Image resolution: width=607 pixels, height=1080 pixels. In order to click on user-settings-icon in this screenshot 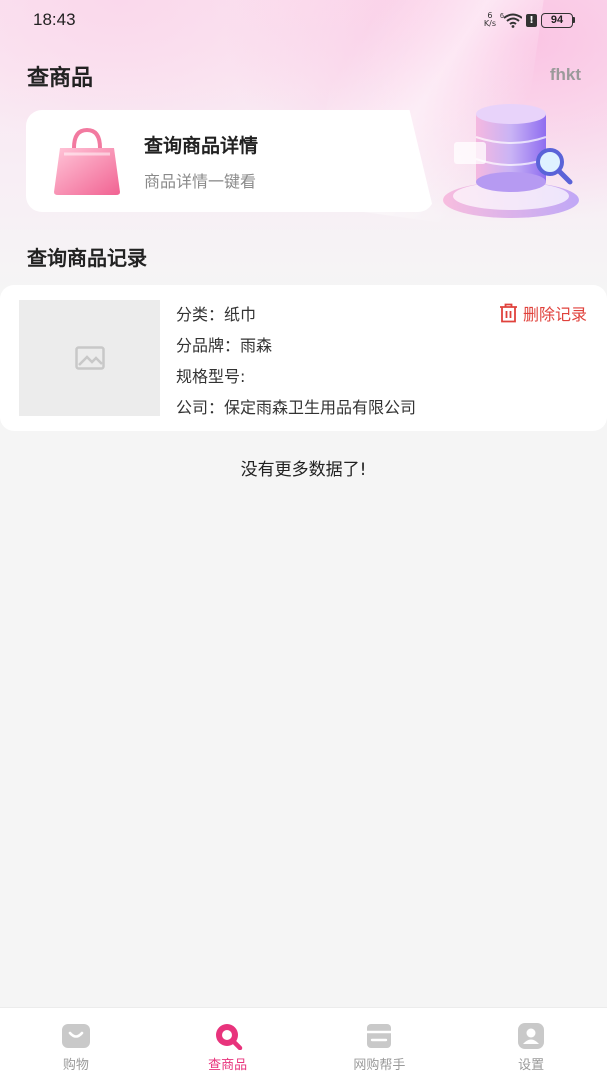, I will do `click(531, 1036)`.